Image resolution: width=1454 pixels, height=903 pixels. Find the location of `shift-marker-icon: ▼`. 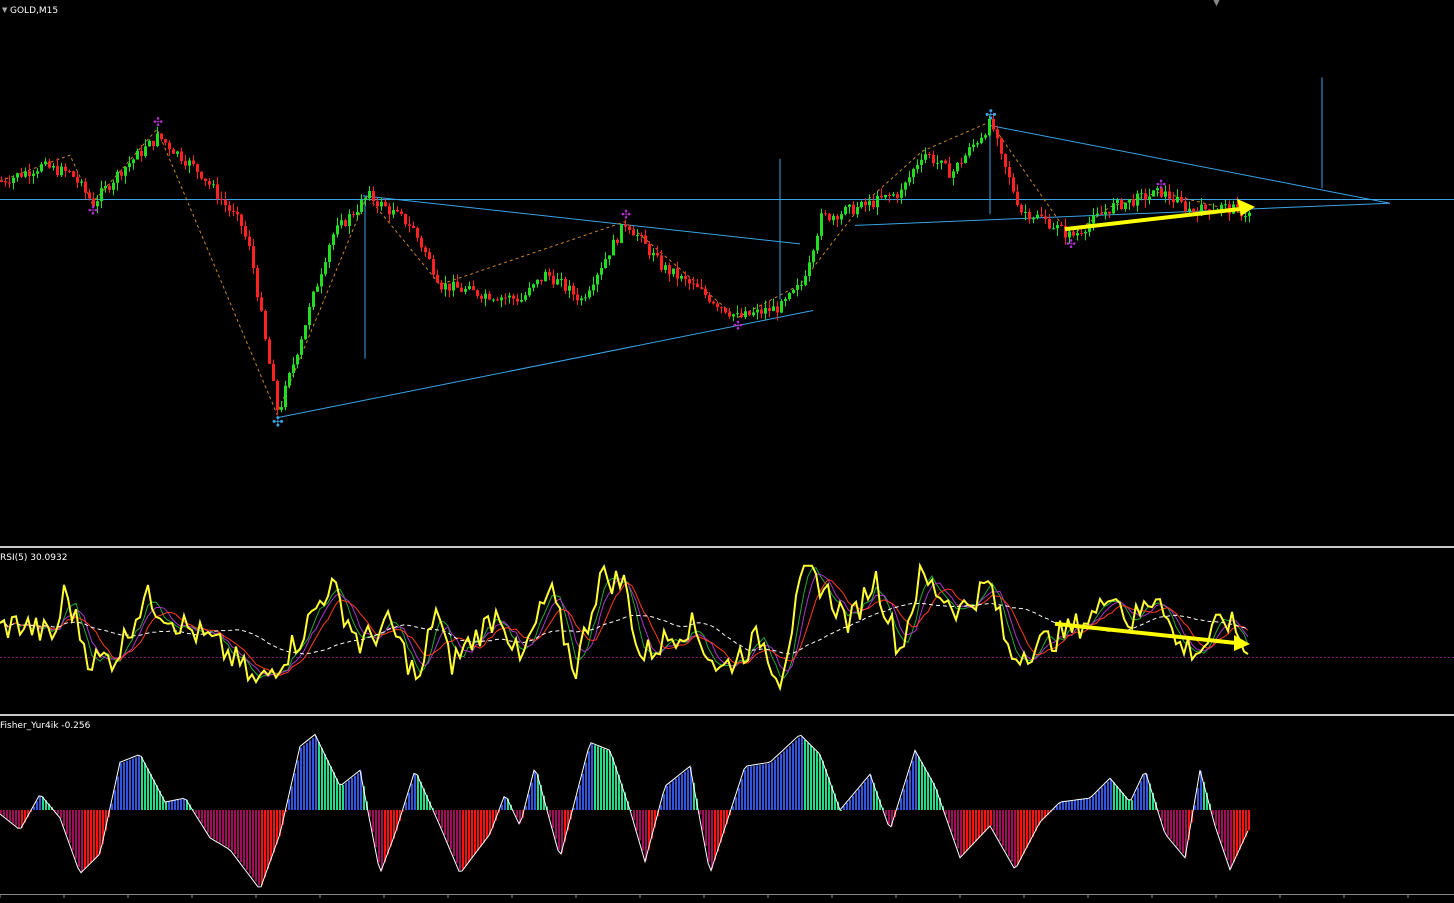

shift-marker-icon: ▼ is located at coordinates (1216, 4).